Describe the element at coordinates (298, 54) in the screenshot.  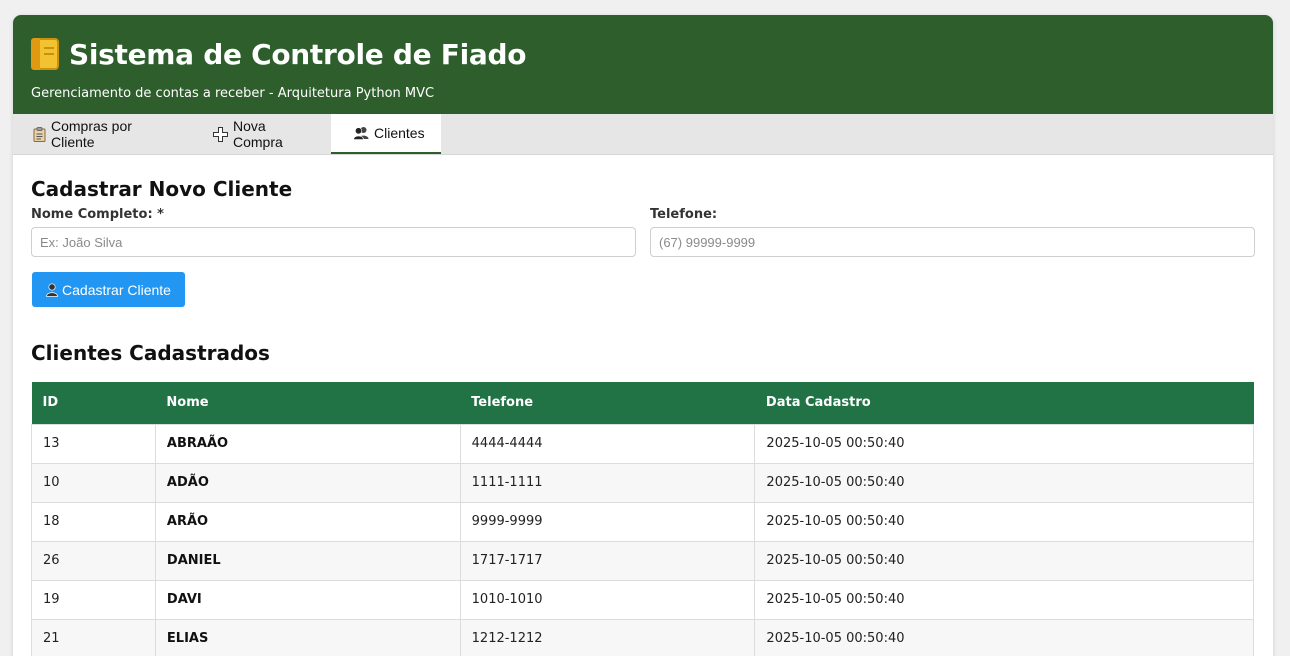
I see `app-title: Sistema de Controle de Fiado` at that location.